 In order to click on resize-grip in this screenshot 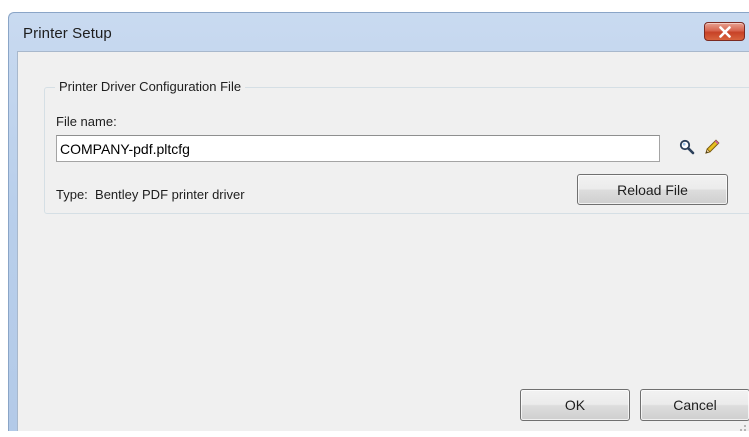, I will do `click(742, 425)`.